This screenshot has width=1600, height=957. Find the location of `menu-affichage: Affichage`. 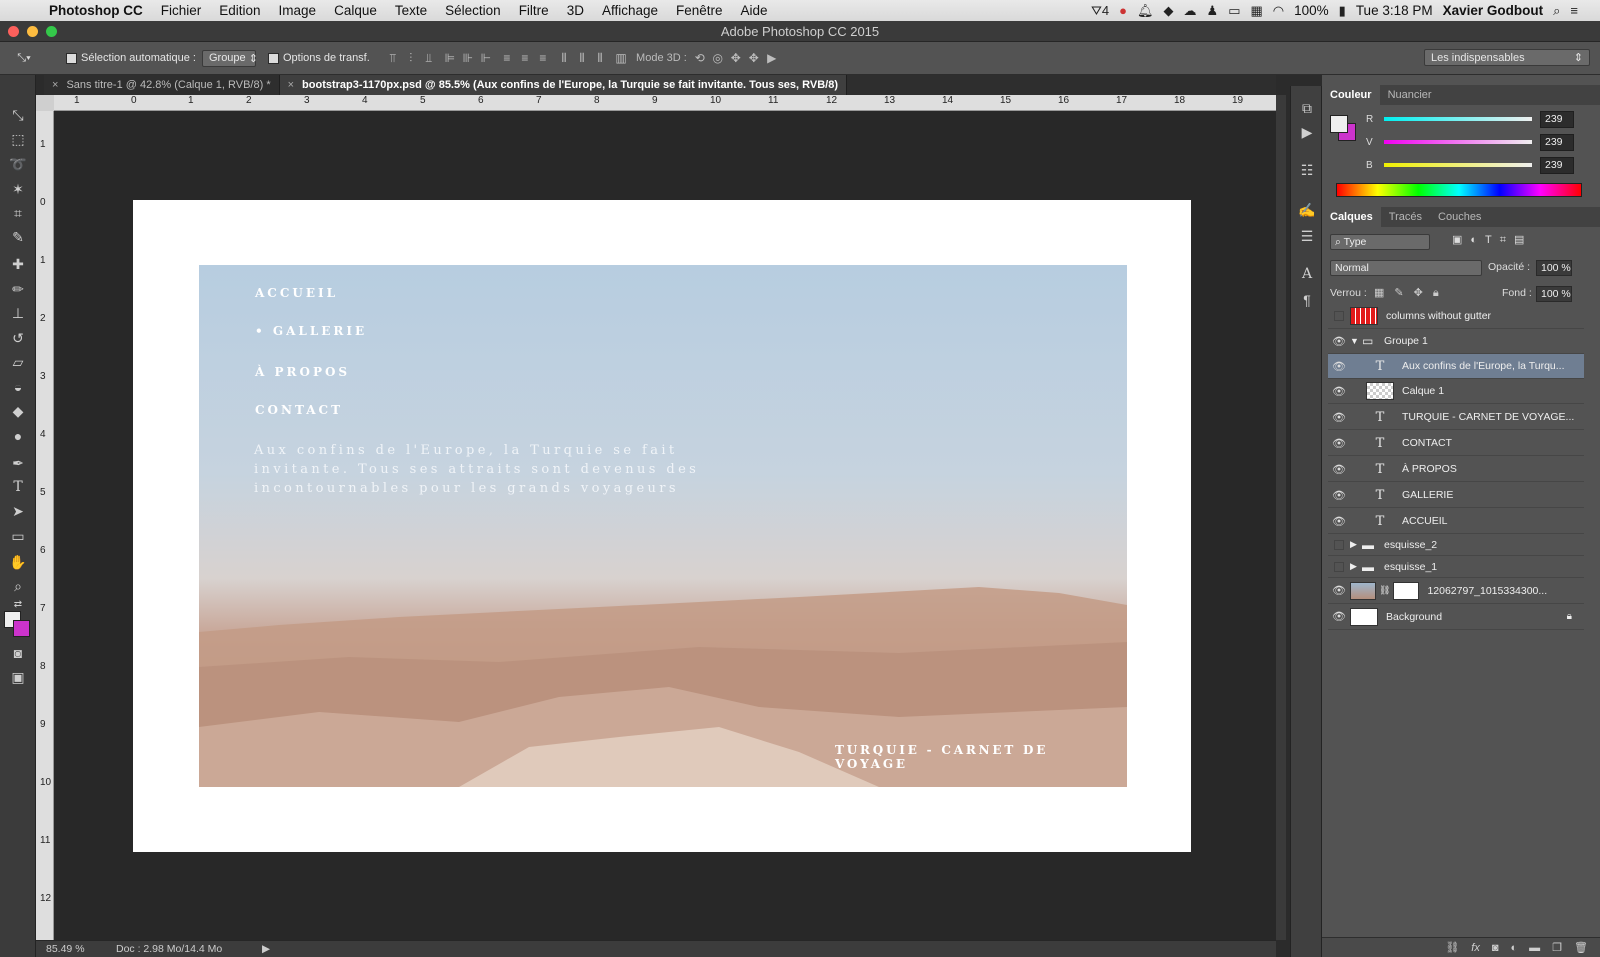

menu-affichage: Affichage is located at coordinates (630, 10).